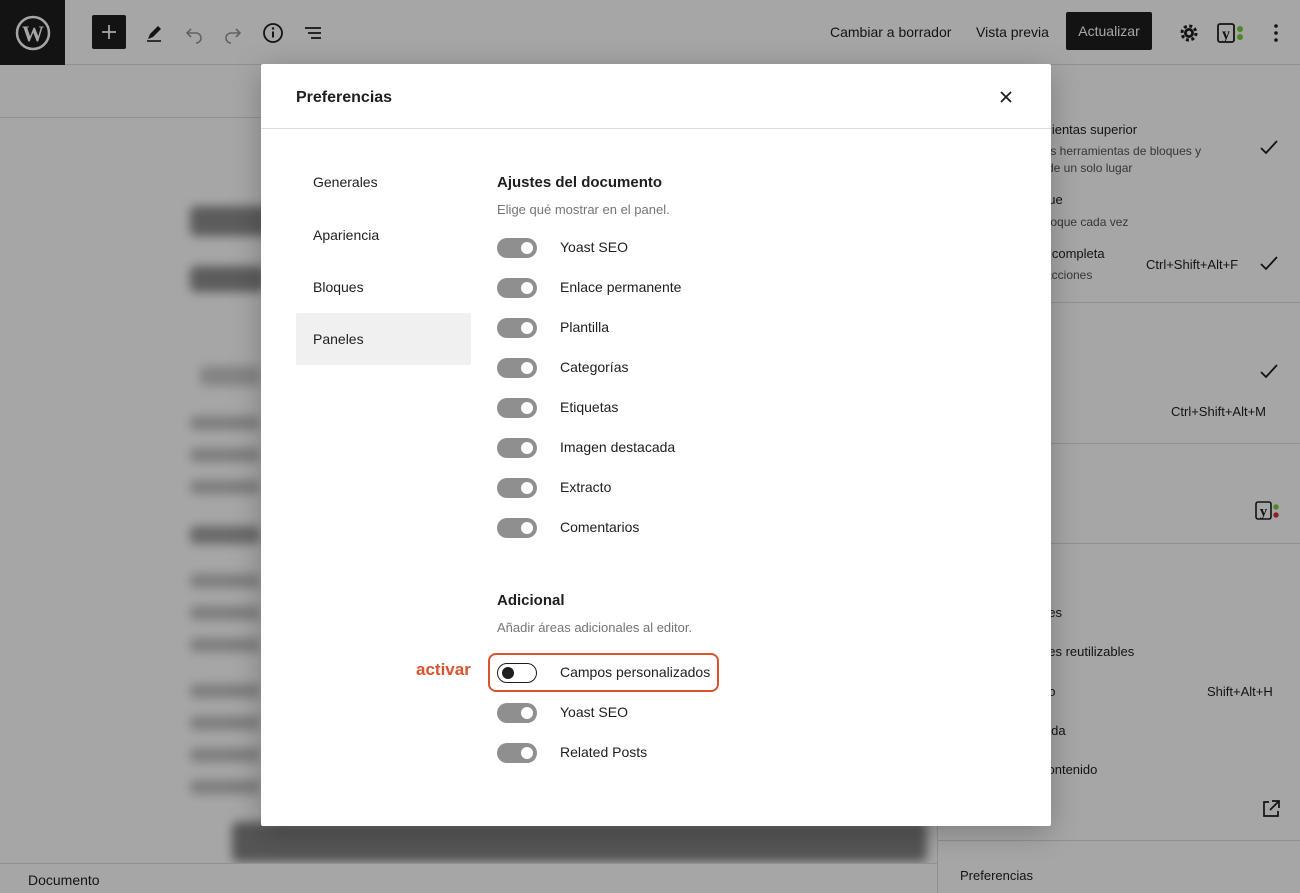  Describe the element at coordinates (517, 288) in the screenshot. I see `toggle-permalink` at that location.